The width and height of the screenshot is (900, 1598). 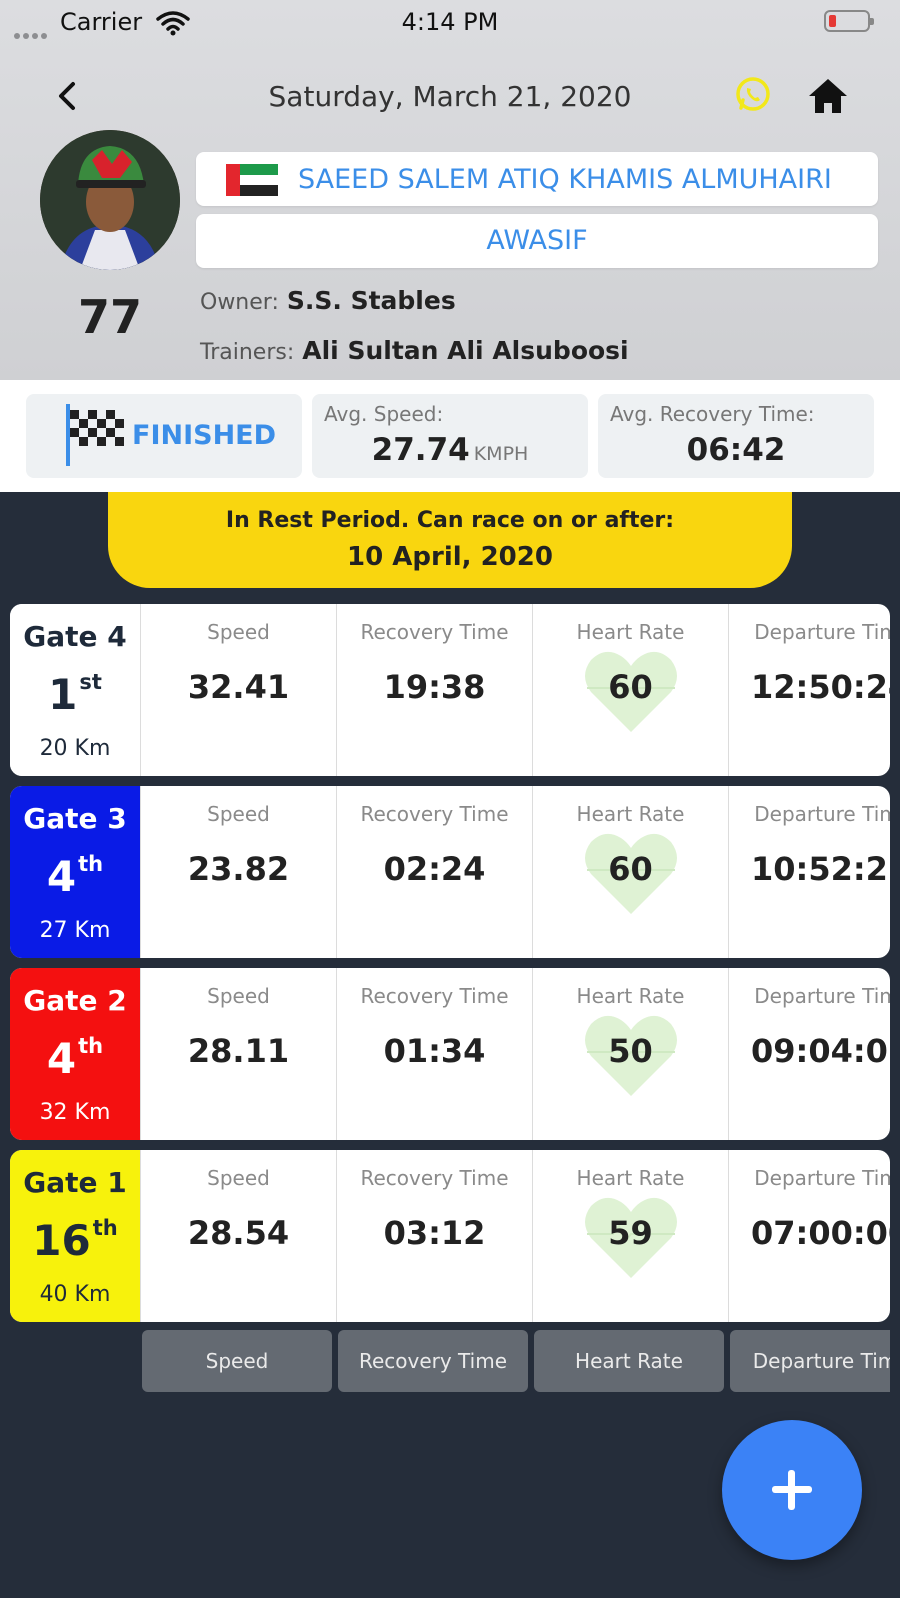 I want to click on gate-label-cell: Gate 3 4th 27 Km, so click(x=75, y=872).